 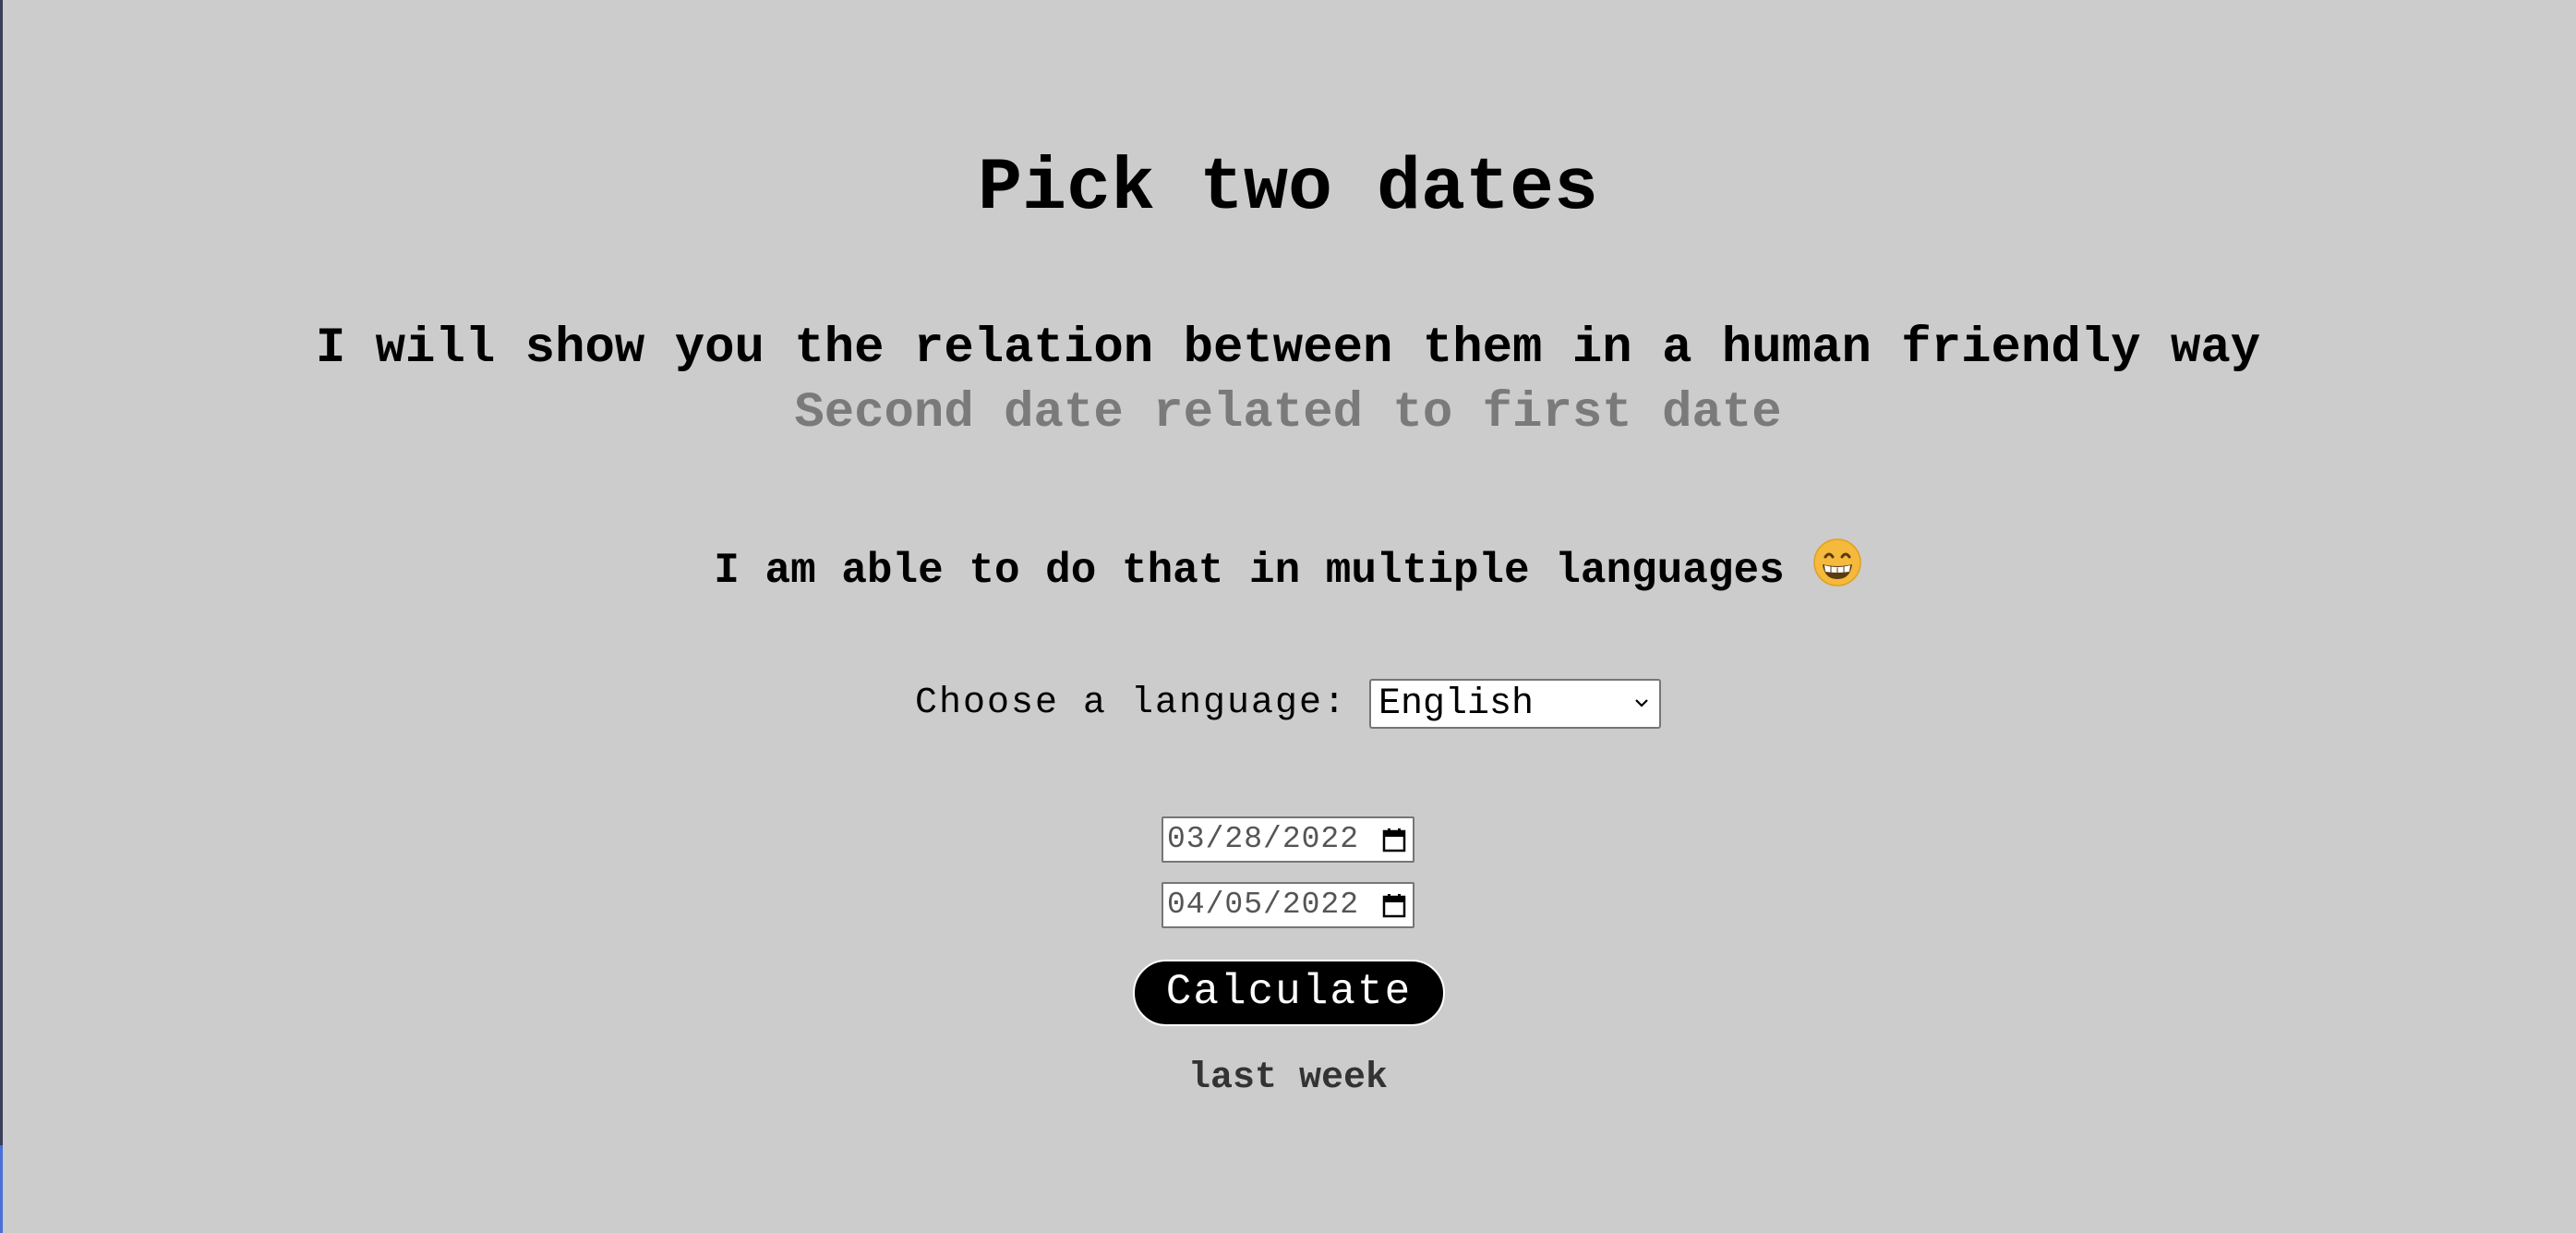 I want to click on language-row: Choose a language: English, so click(x=1288, y=704).